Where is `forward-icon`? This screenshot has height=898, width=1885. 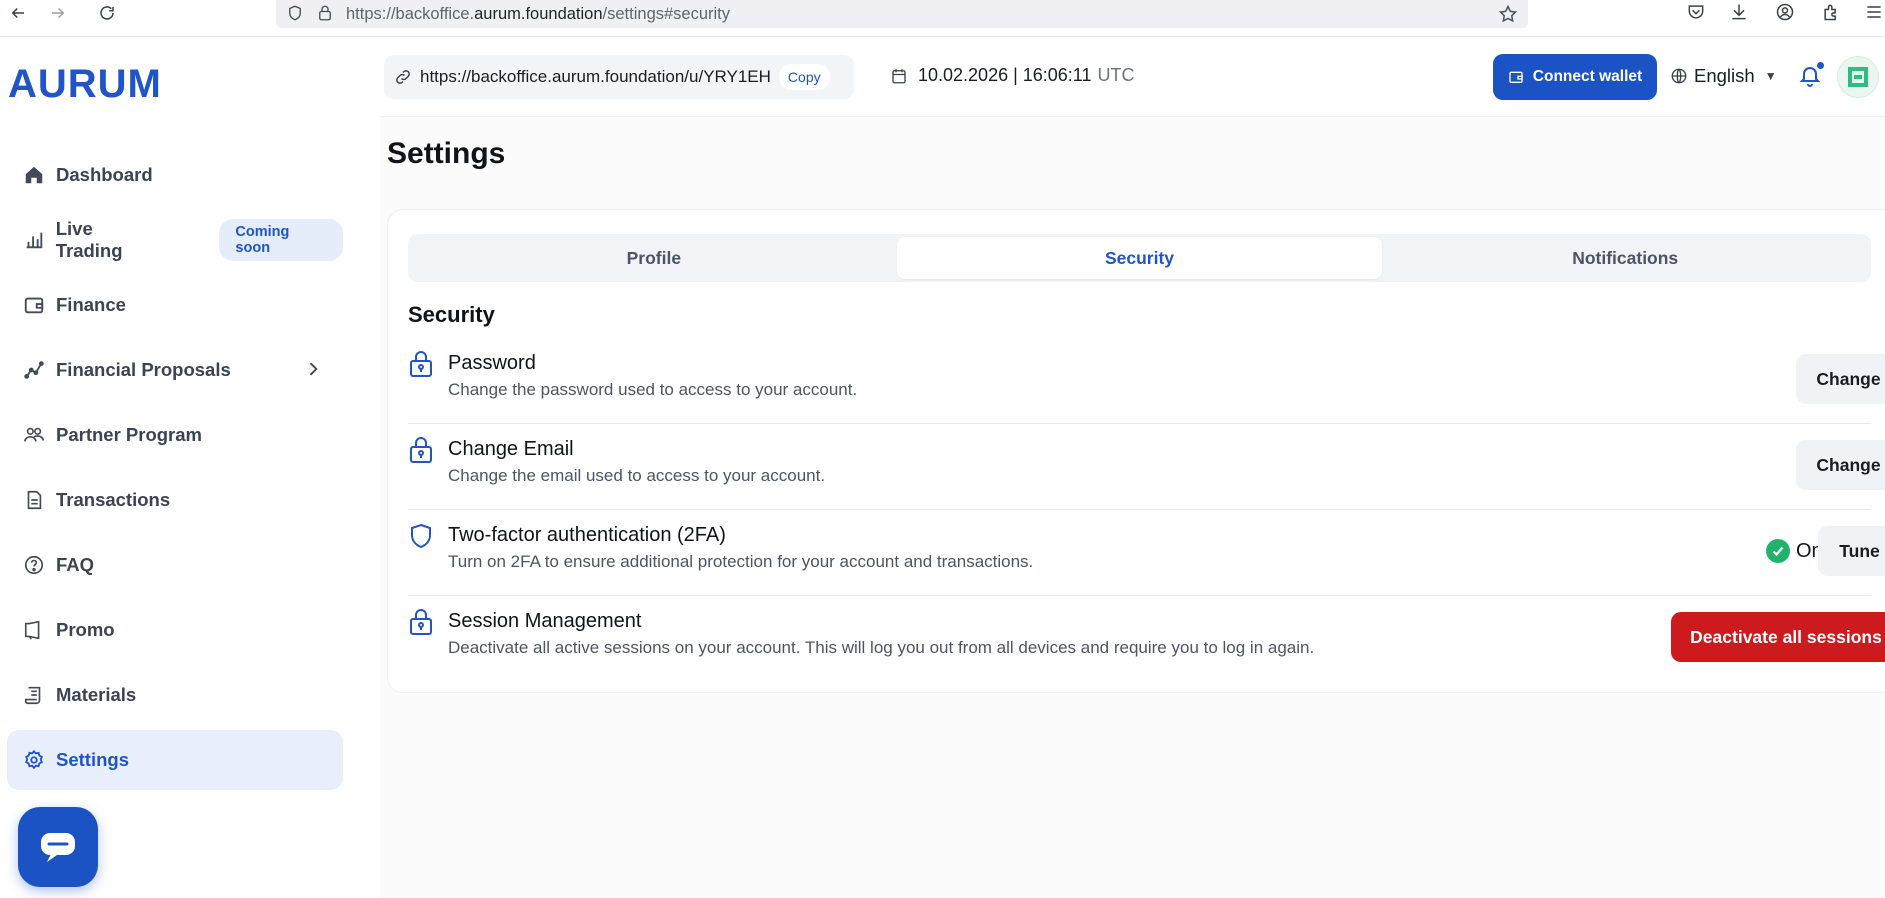
forward-icon is located at coordinates (58, 13).